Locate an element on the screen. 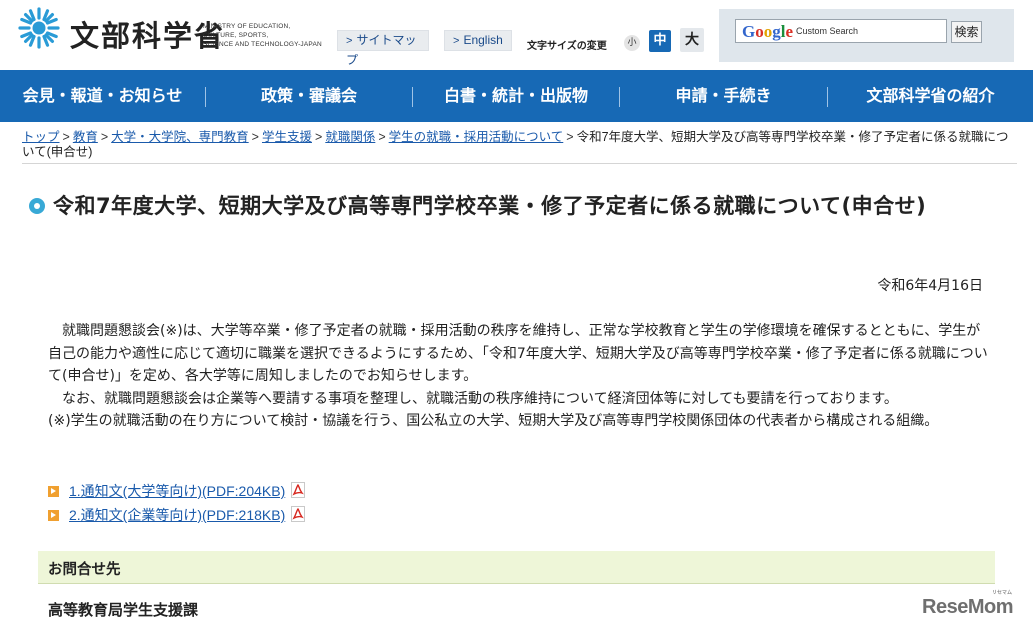 The height and width of the screenshot is (631, 1033). document-link-label: 1.通知文(大学等向け)(PDF:204KB) is located at coordinates (177, 491).